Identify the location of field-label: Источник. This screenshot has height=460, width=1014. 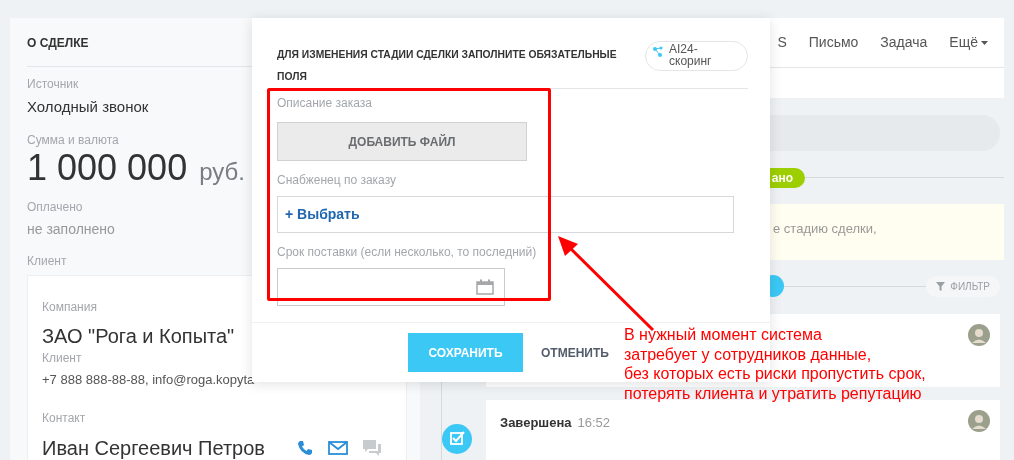
(53, 84).